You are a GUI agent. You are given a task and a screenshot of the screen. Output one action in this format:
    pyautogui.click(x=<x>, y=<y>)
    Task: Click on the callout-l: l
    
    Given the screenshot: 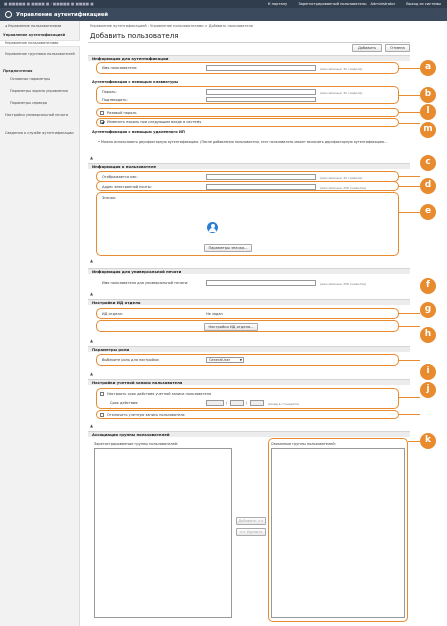 What is the action you would take?
    pyautogui.click(x=428, y=112)
    